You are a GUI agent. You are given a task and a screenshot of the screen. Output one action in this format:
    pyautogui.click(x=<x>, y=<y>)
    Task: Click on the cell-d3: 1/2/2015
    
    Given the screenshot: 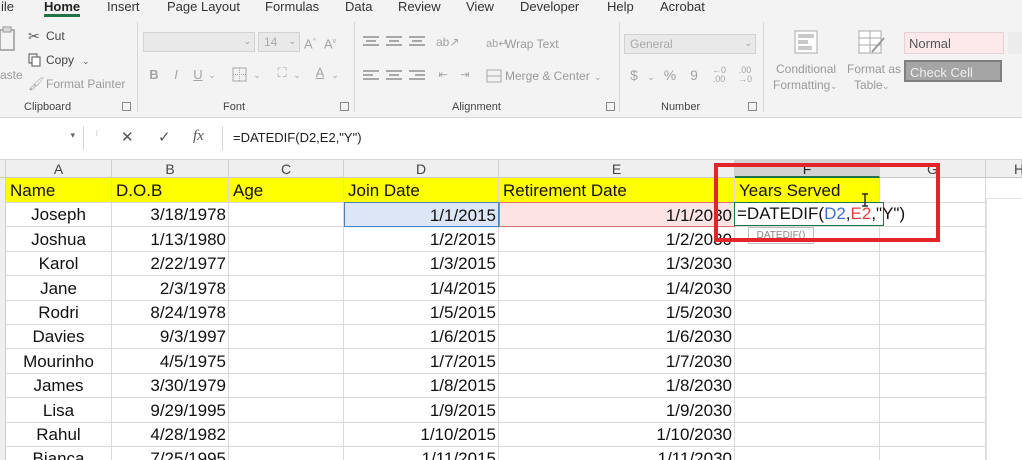 What is the action you would take?
    pyautogui.click(x=421, y=239)
    